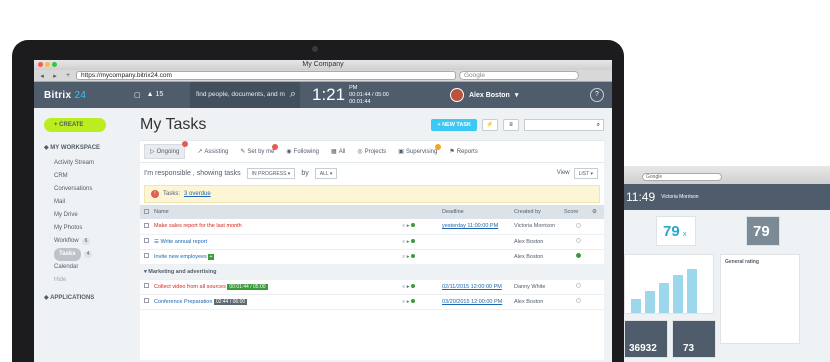 The image size is (830, 362). I want to click on chat-icon: ▢, so click(137, 95).